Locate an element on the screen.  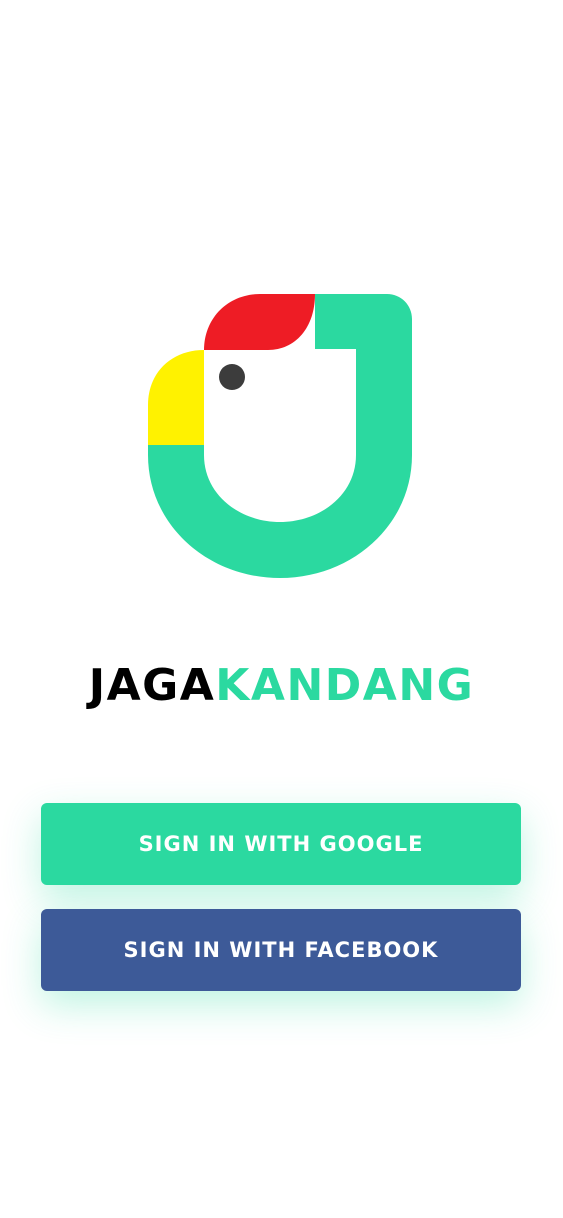
app-title-jaga: JAGA is located at coordinates (152, 685).